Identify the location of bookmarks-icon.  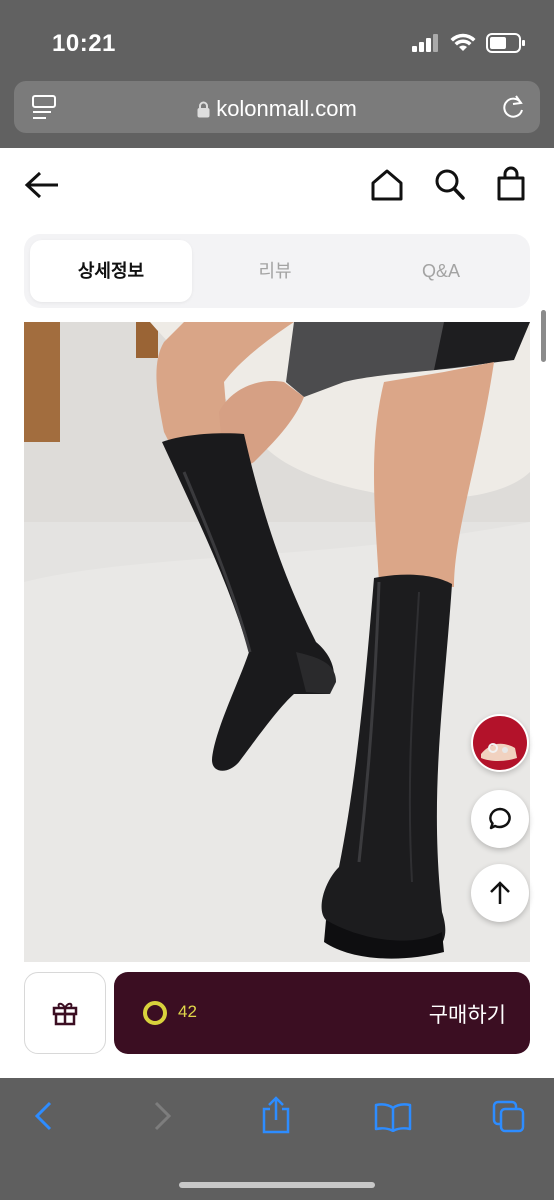
(393, 1117).